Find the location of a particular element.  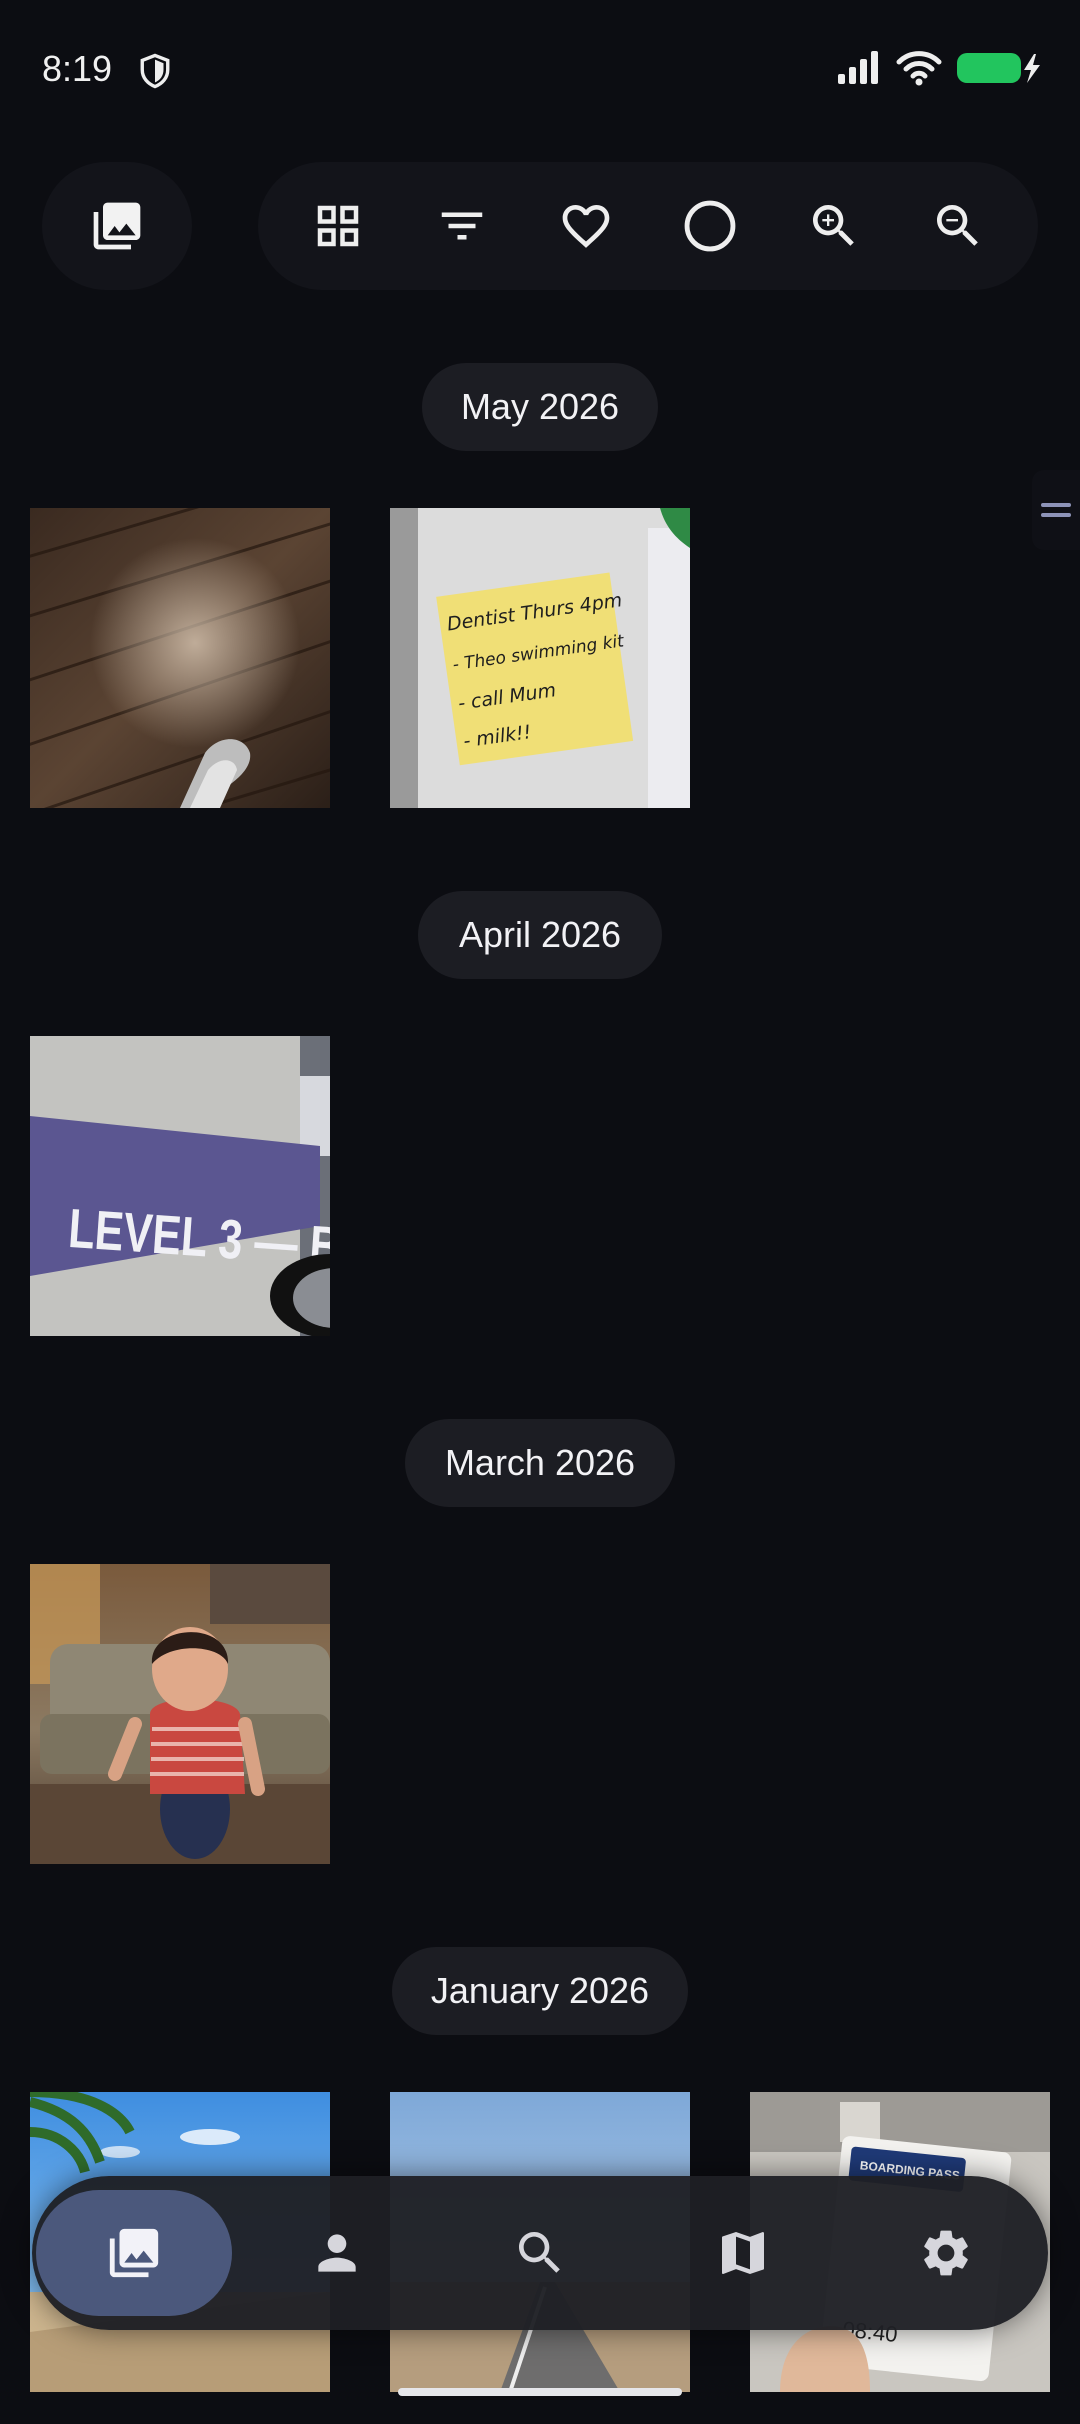

section-header-march: March 2026 is located at coordinates (540, 1463).